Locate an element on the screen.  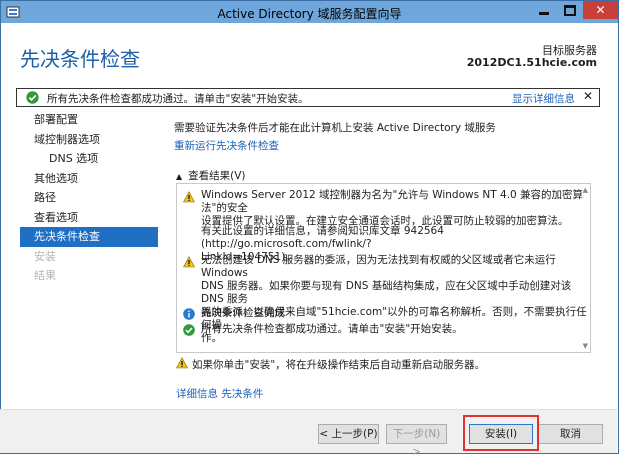
maximize-icon is located at coordinates (570, 10).